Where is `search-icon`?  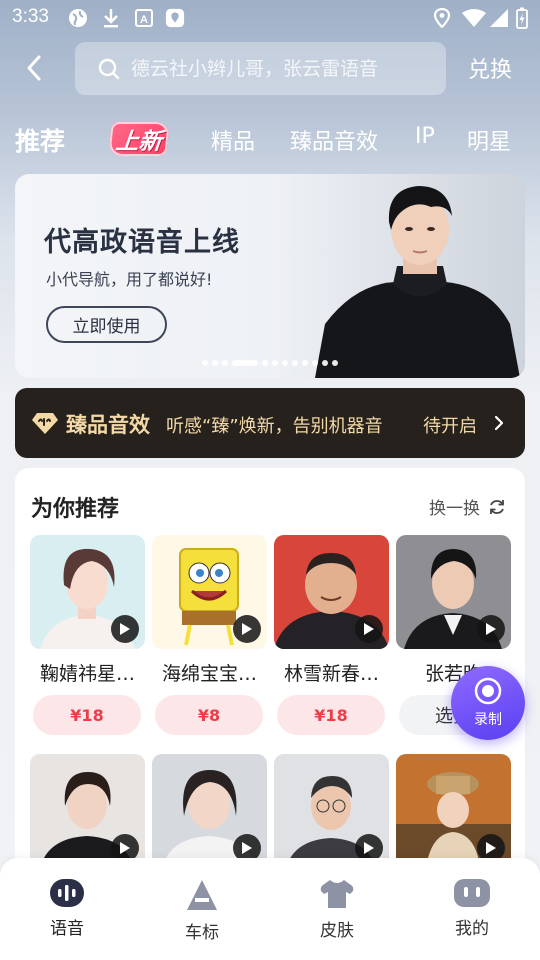
search-icon is located at coordinates (109, 68).